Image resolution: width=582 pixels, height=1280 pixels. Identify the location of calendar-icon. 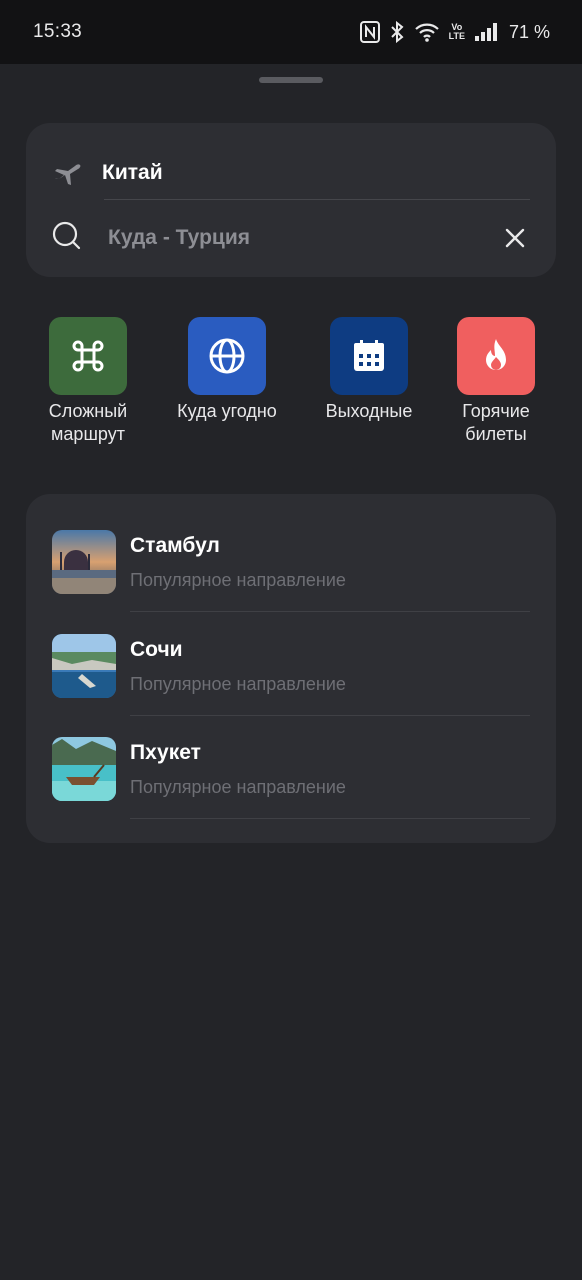
(369, 356).